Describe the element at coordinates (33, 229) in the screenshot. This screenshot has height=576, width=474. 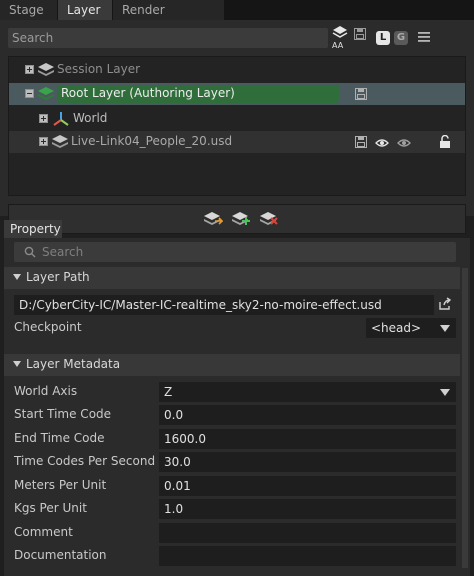
I see `tab-property: Property` at that location.